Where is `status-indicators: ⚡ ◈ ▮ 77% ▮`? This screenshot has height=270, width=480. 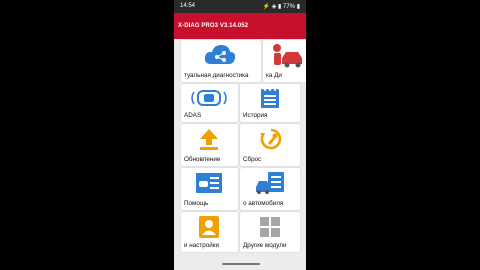
status-indicators: ⚡ ◈ ▮ 77% ▮ is located at coordinates (281, 7).